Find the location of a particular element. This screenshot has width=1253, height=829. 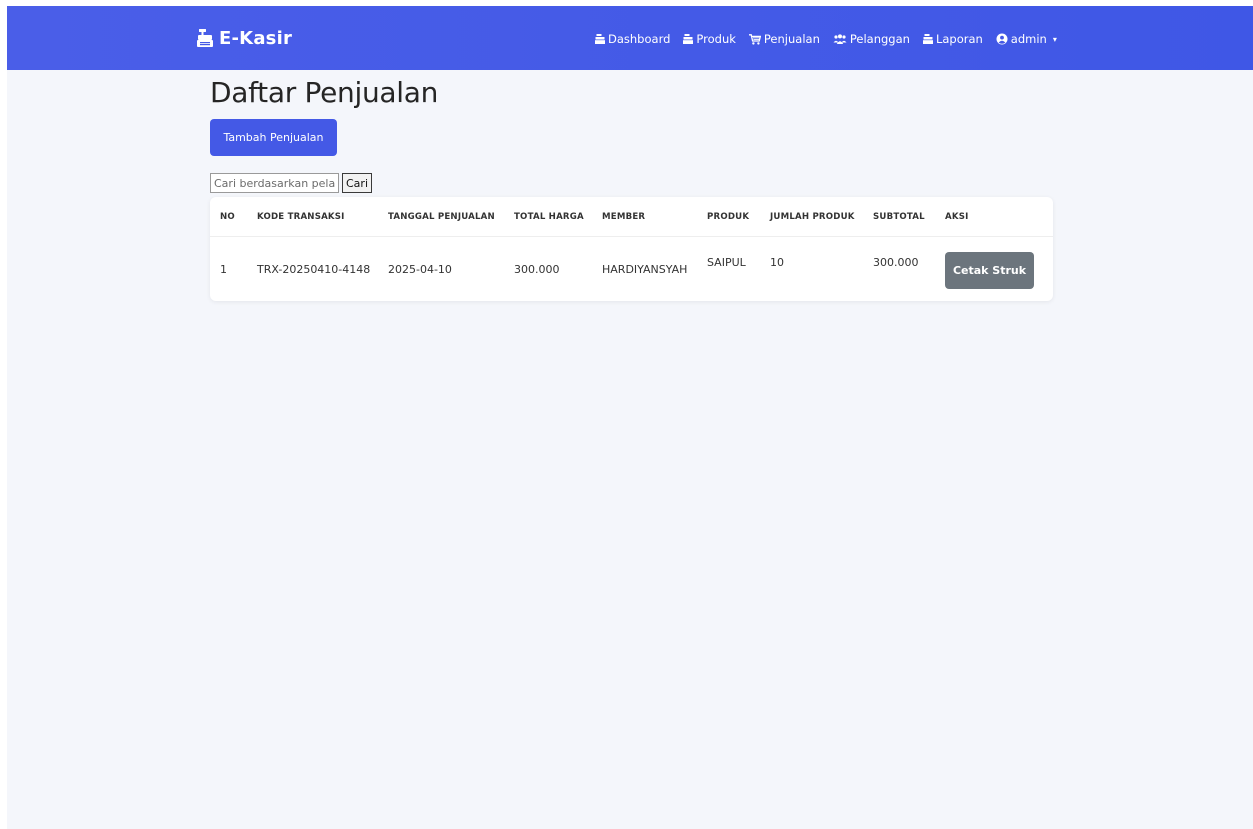

cell-total: 300.000 is located at coordinates (537, 269).